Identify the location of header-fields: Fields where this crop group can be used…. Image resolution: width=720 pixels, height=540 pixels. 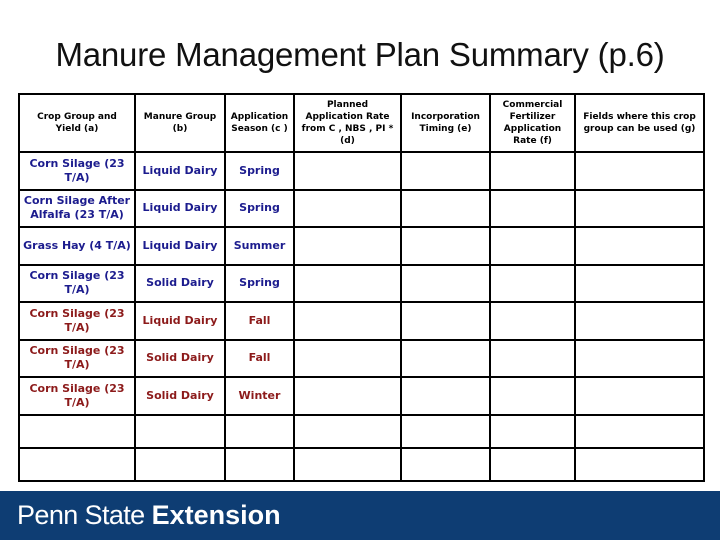
(639, 123).